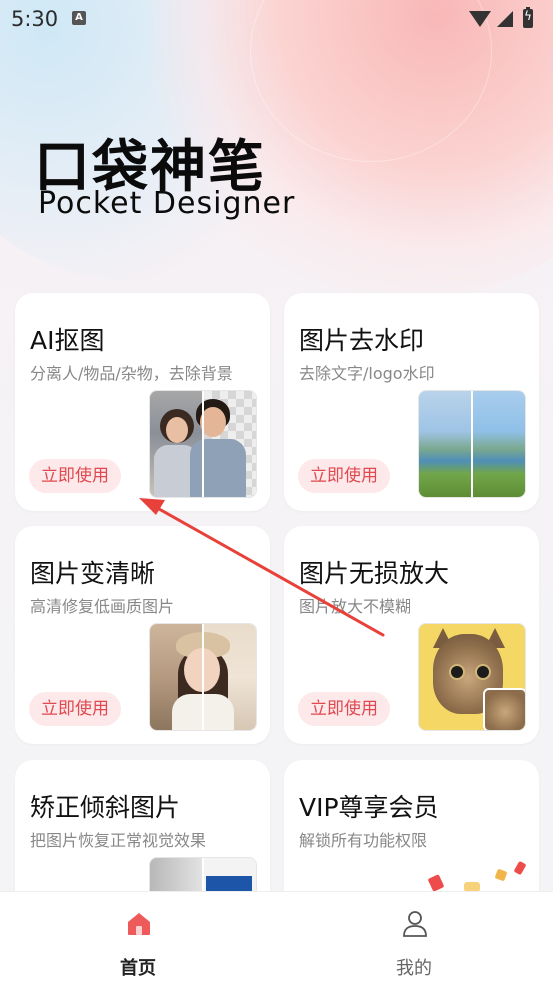 The height and width of the screenshot is (985, 553). I want to click on card-title: AI抠图, so click(67, 340).